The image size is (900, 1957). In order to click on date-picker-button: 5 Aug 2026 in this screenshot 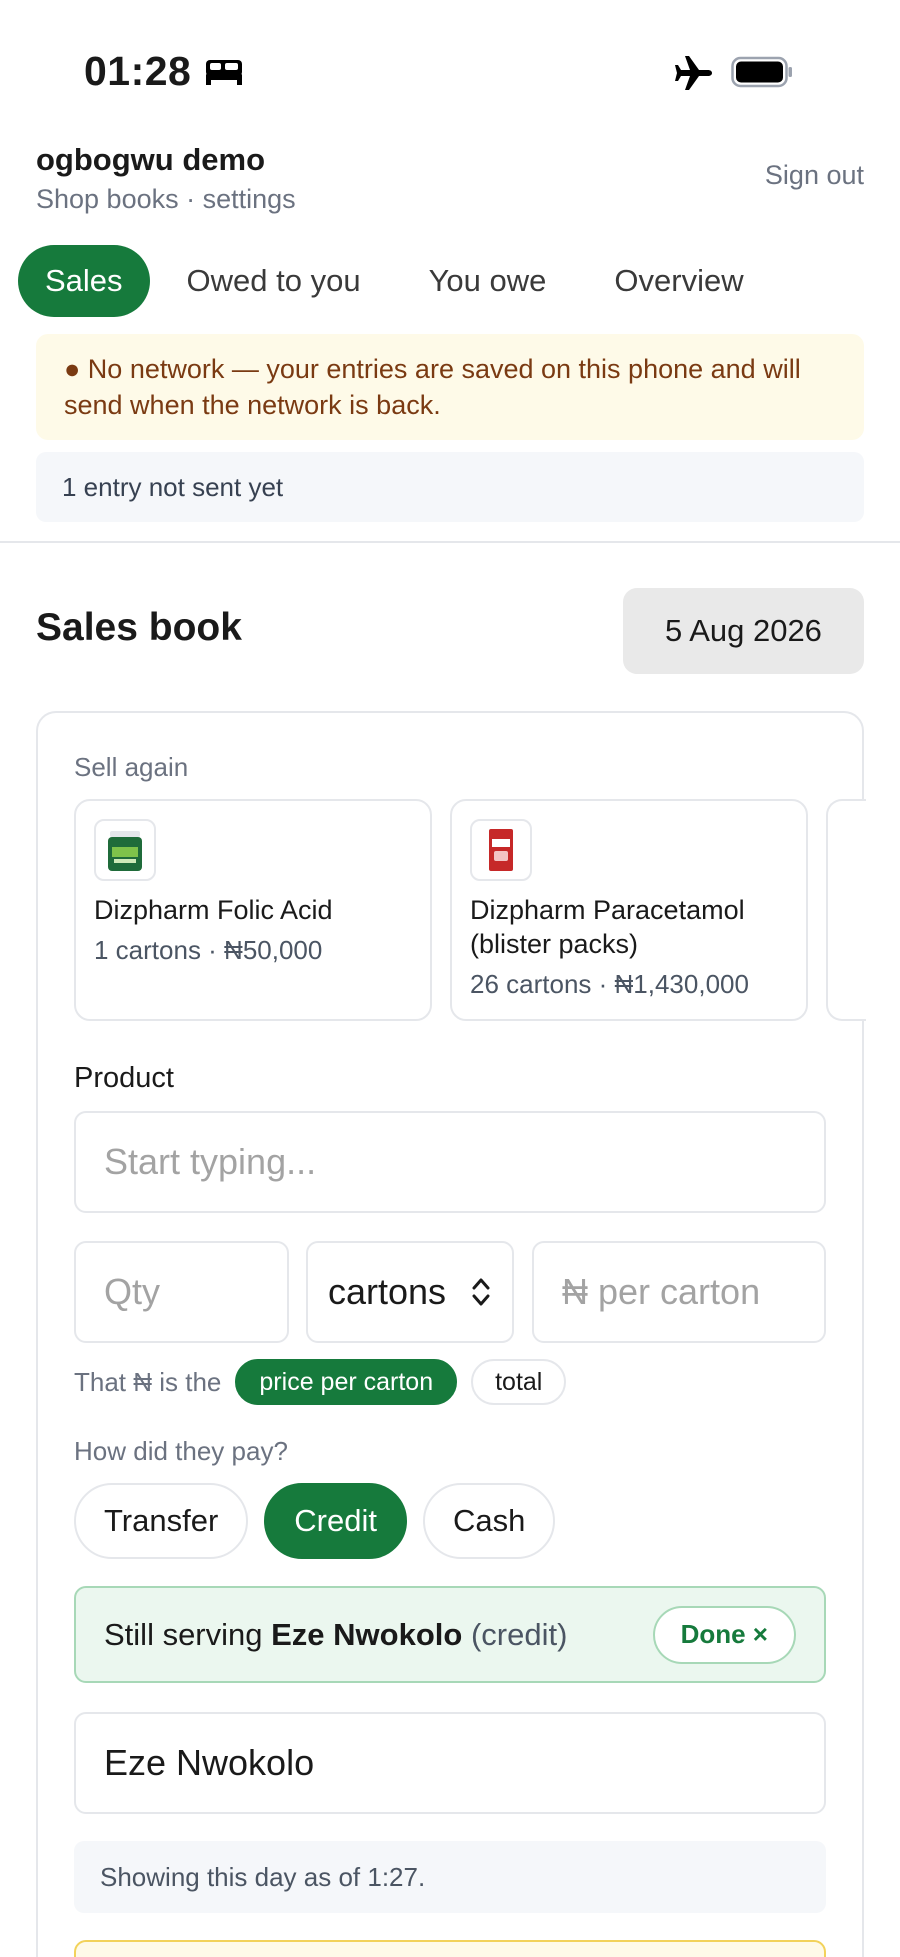, I will do `click(743, 631)`.